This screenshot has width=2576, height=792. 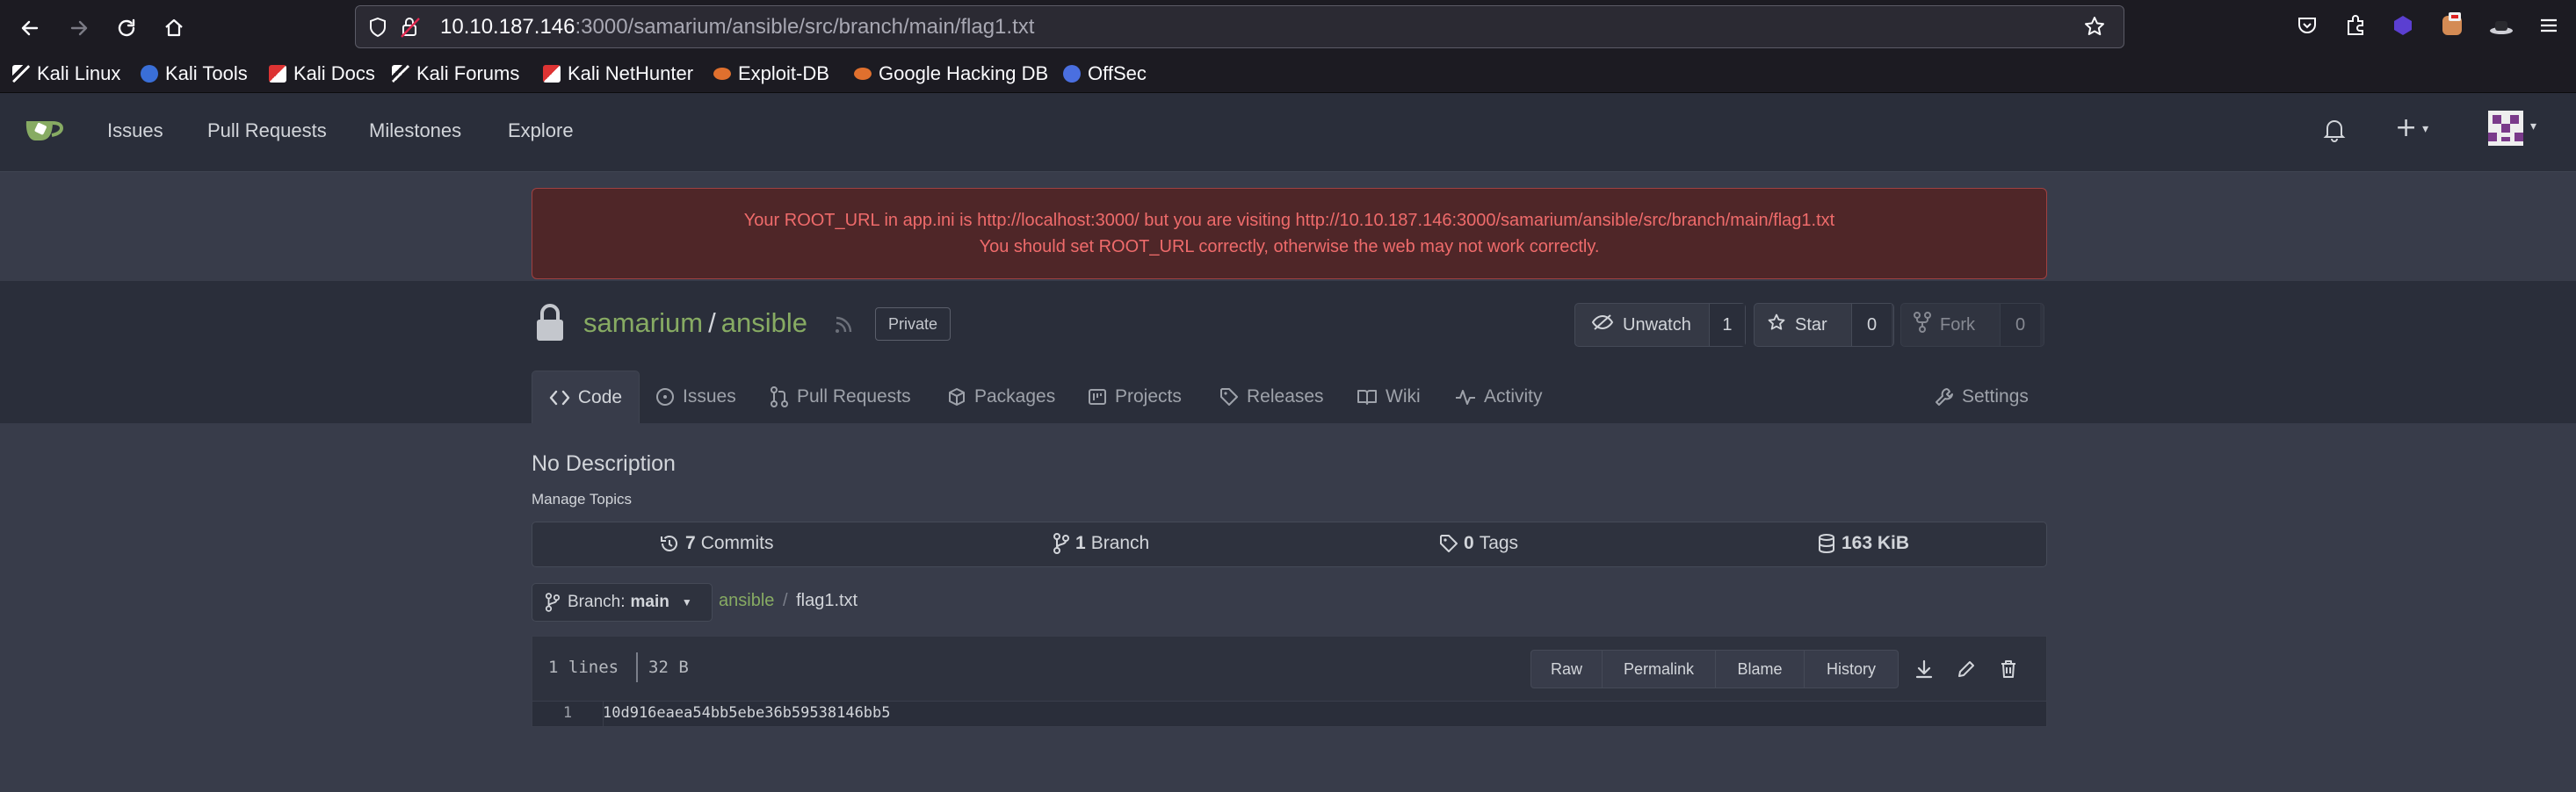 What do you see at coordinates (597, 602) in the screenshot?
I see `branch-prefix: Branch:` at bounding box center [597, 602].